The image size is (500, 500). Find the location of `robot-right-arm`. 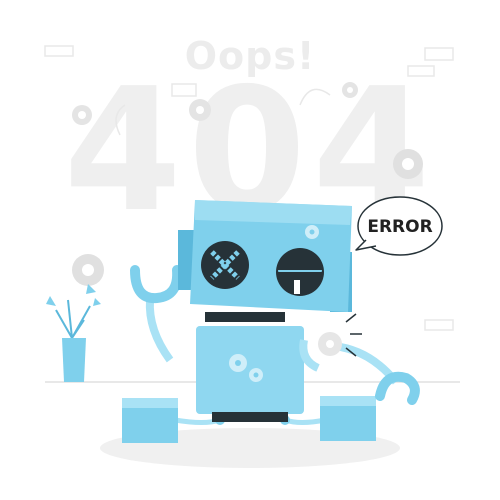

robot-right-arm is located at coordinates (359, 359).